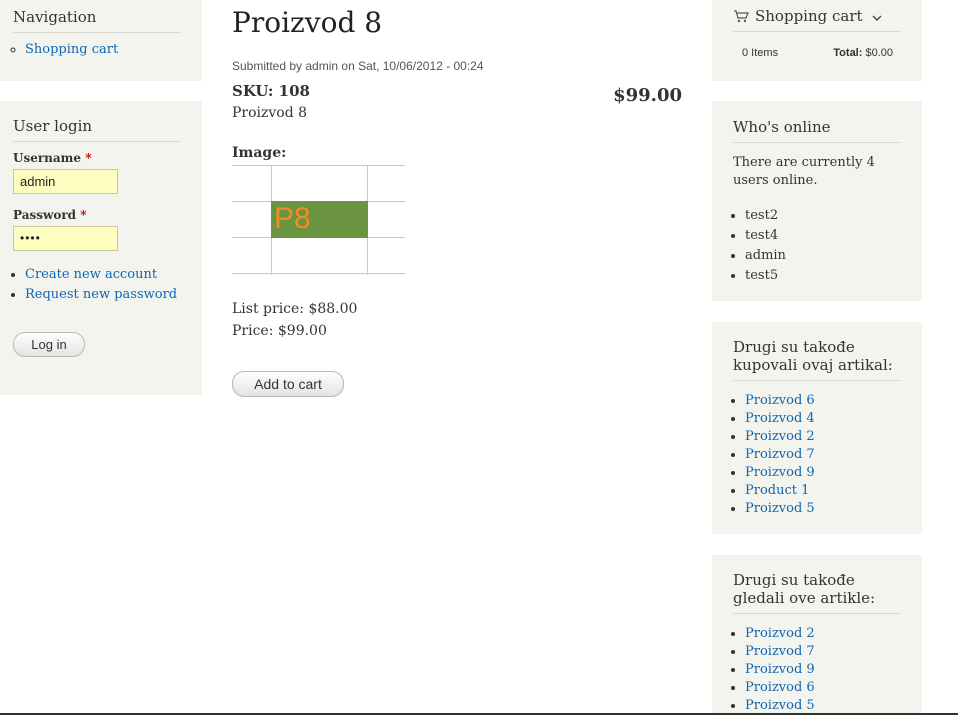 The image size is (958, 715). I want to click on cart-total: Total: $0.00, so click(863, 53).